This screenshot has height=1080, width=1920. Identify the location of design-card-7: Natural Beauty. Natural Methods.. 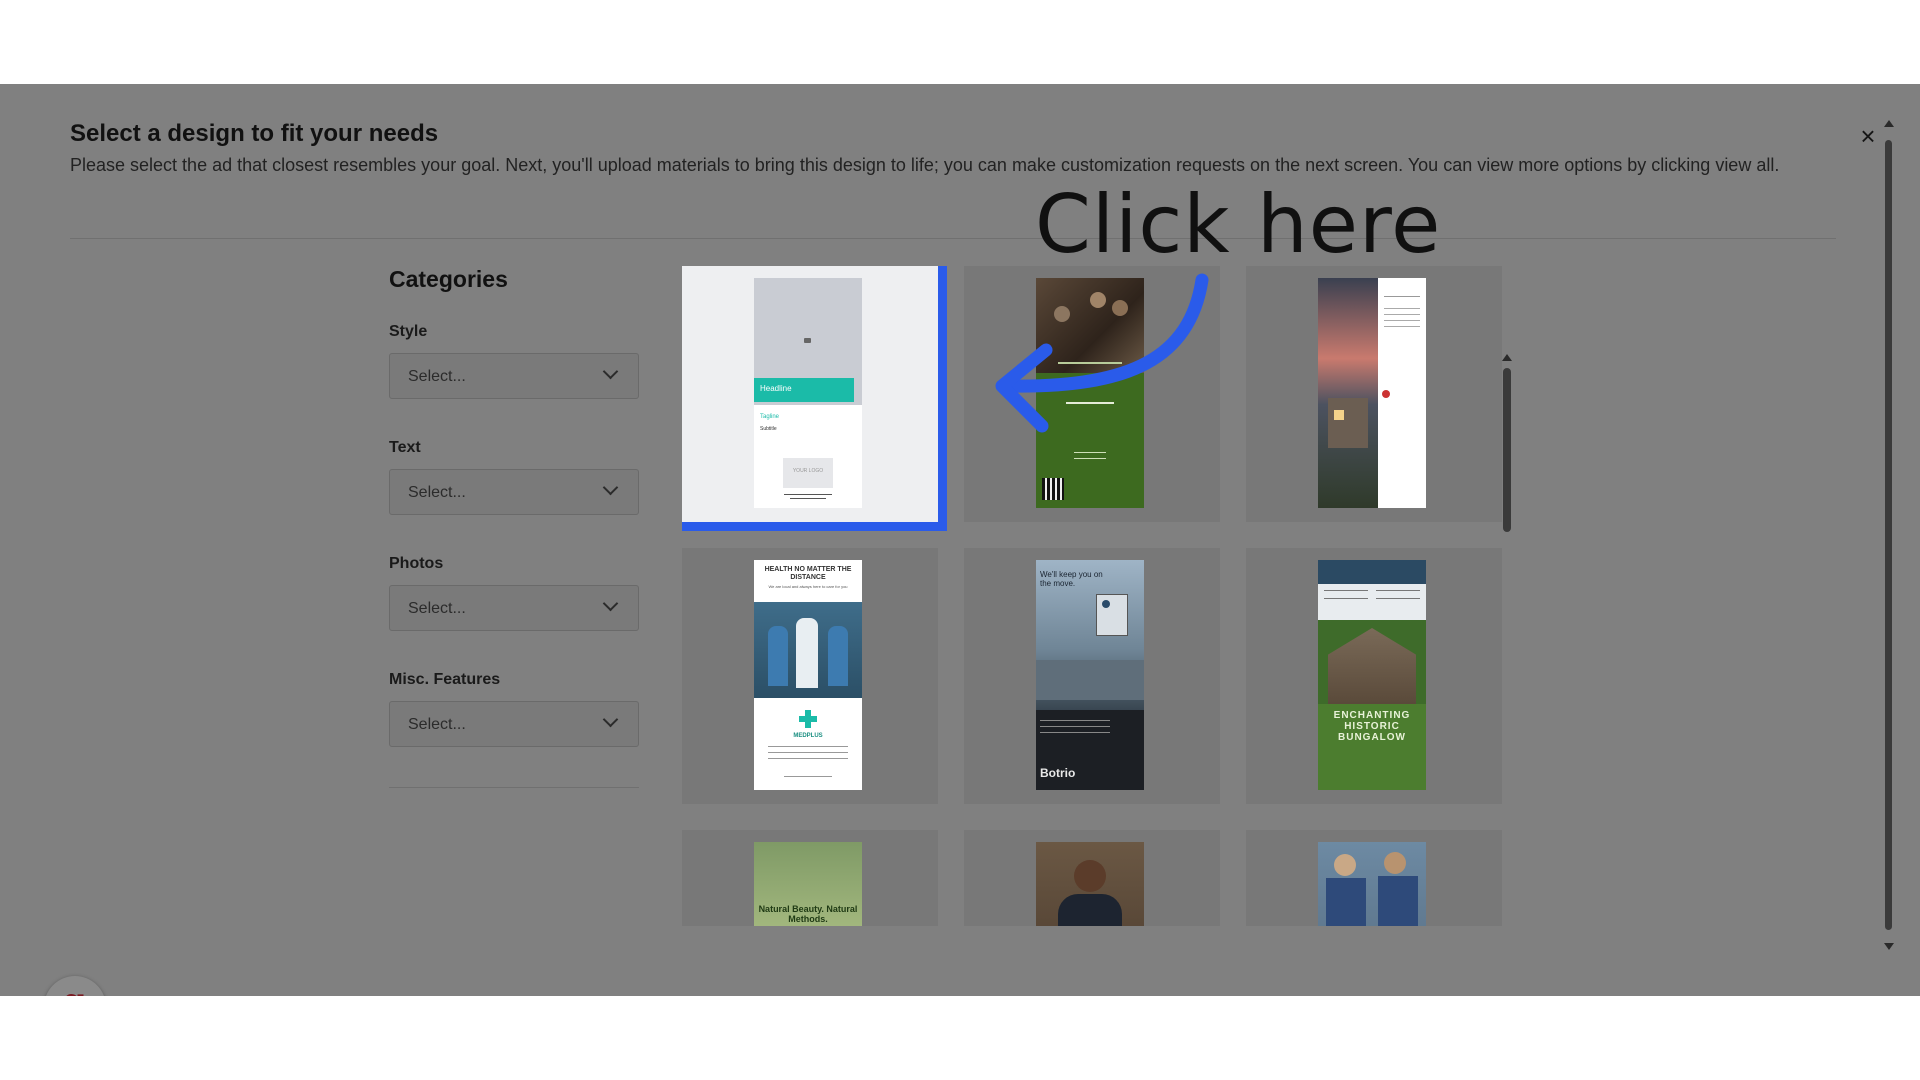
(810, 878).